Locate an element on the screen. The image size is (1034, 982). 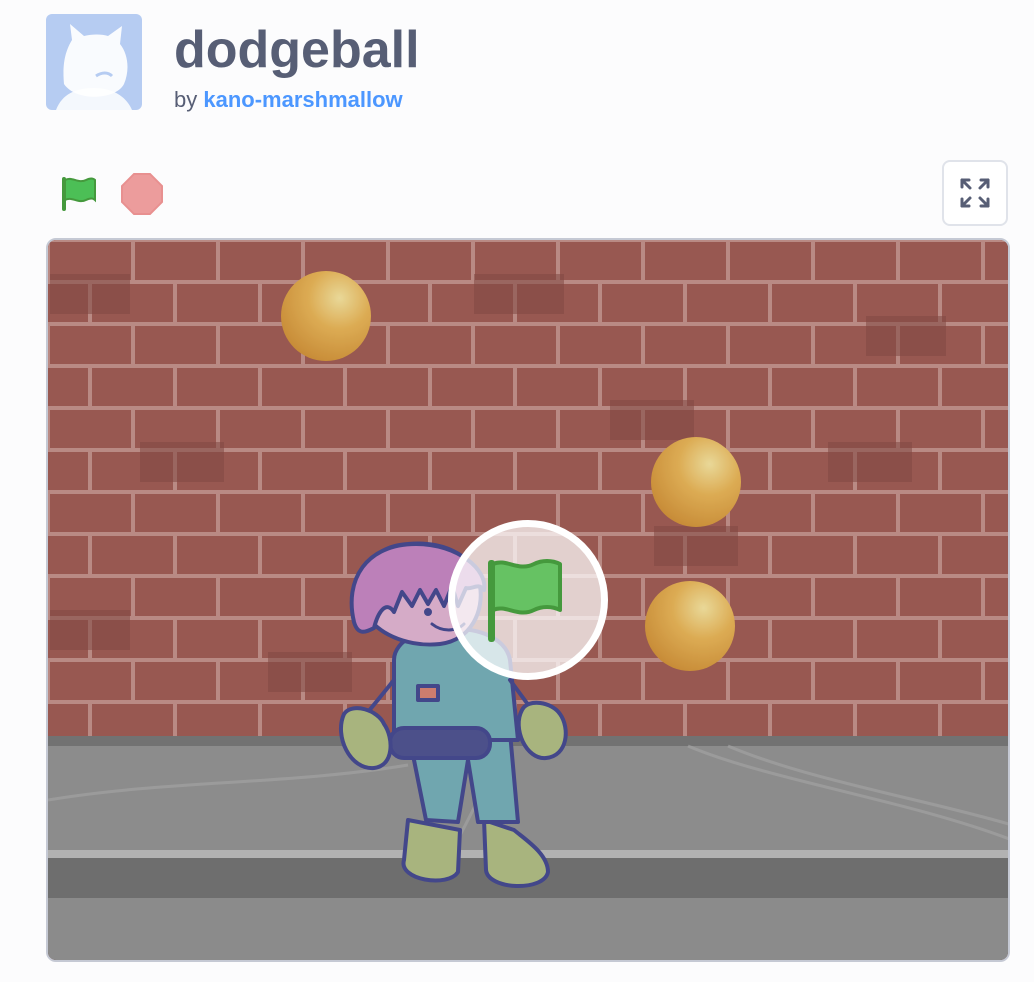
scratch-cat-thumbnail-icon is located at coordinates (94, 62).